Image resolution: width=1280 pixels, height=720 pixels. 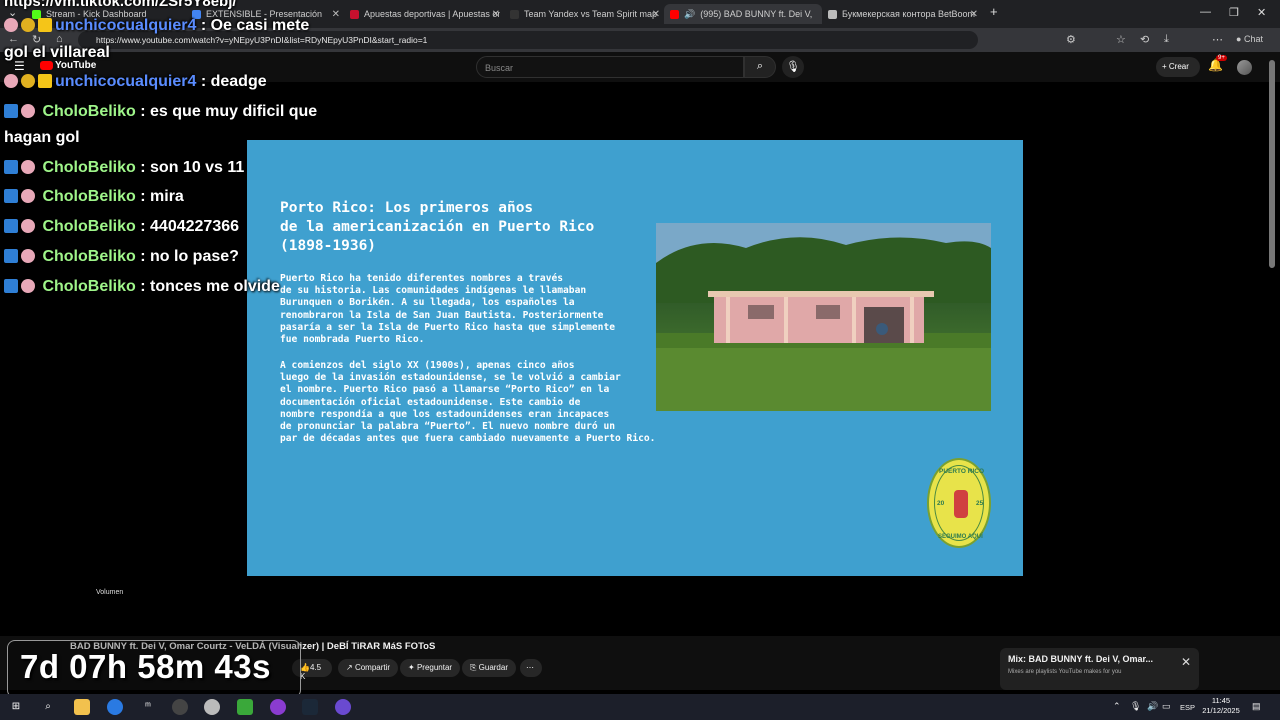 What do you see at coordinates (305, 667) in the screenshot?
I see `like-icon: 👍` at bounding box center [305, 667].